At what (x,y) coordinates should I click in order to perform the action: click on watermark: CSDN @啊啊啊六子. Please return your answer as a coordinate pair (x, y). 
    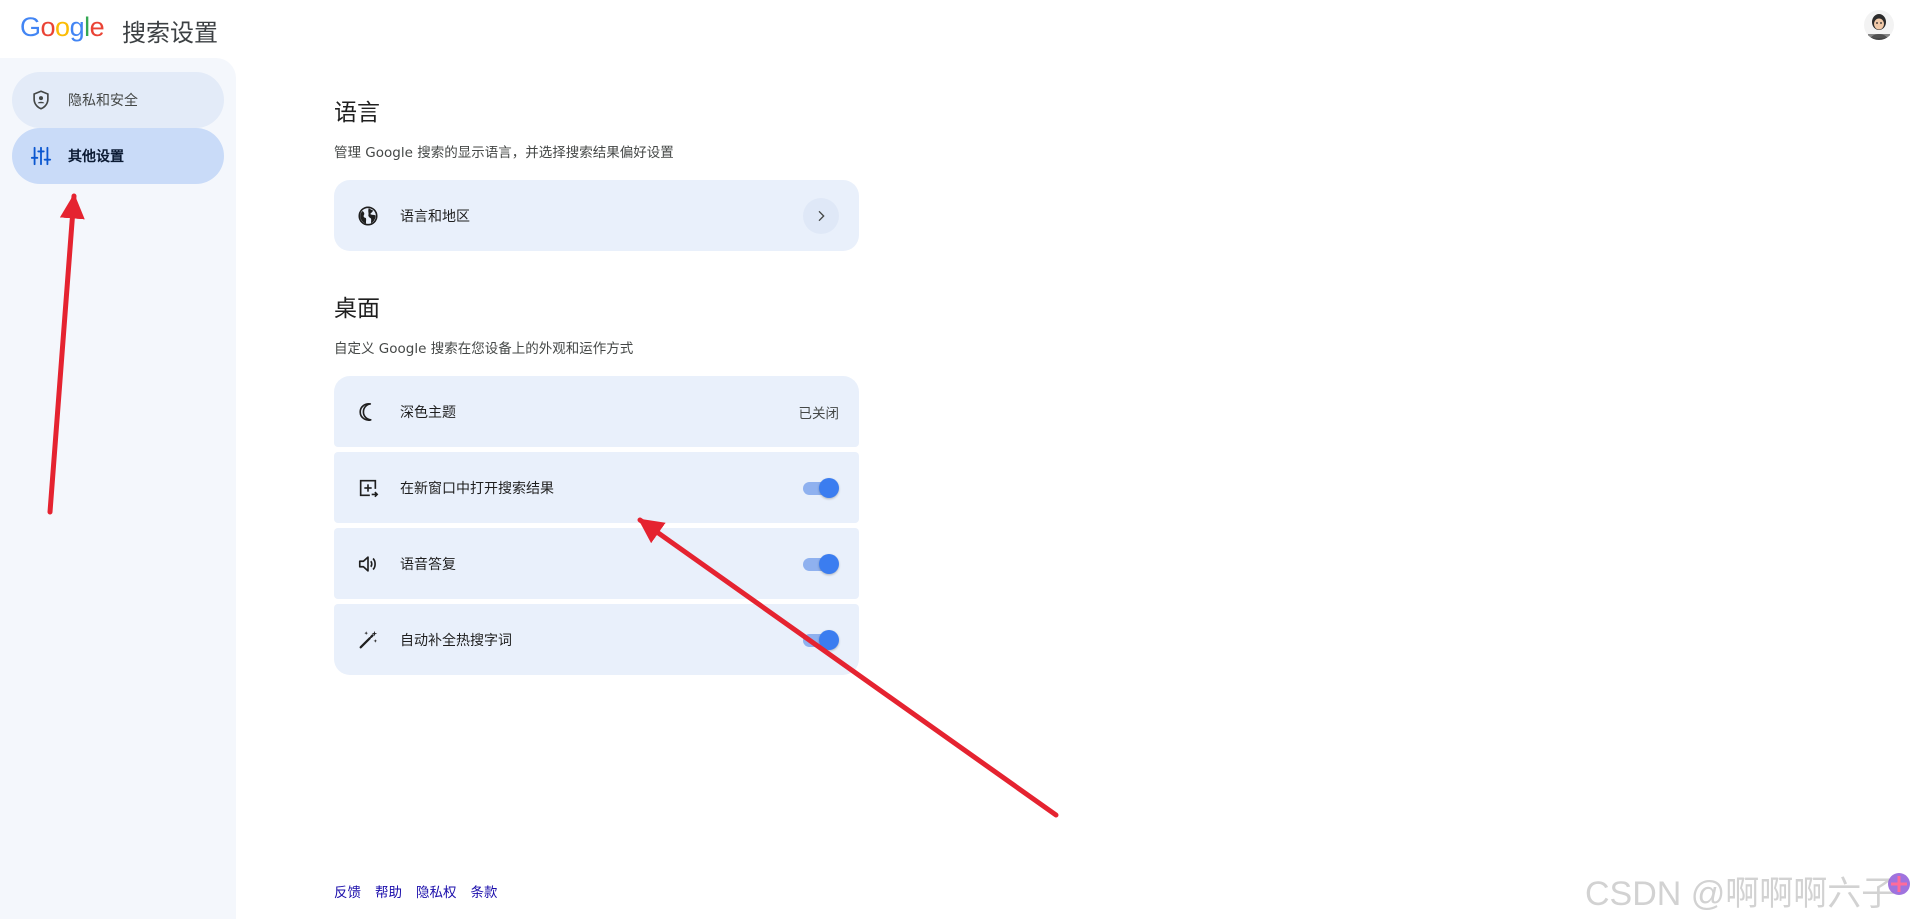
    Looking at the image, I should click on (1740, 894).